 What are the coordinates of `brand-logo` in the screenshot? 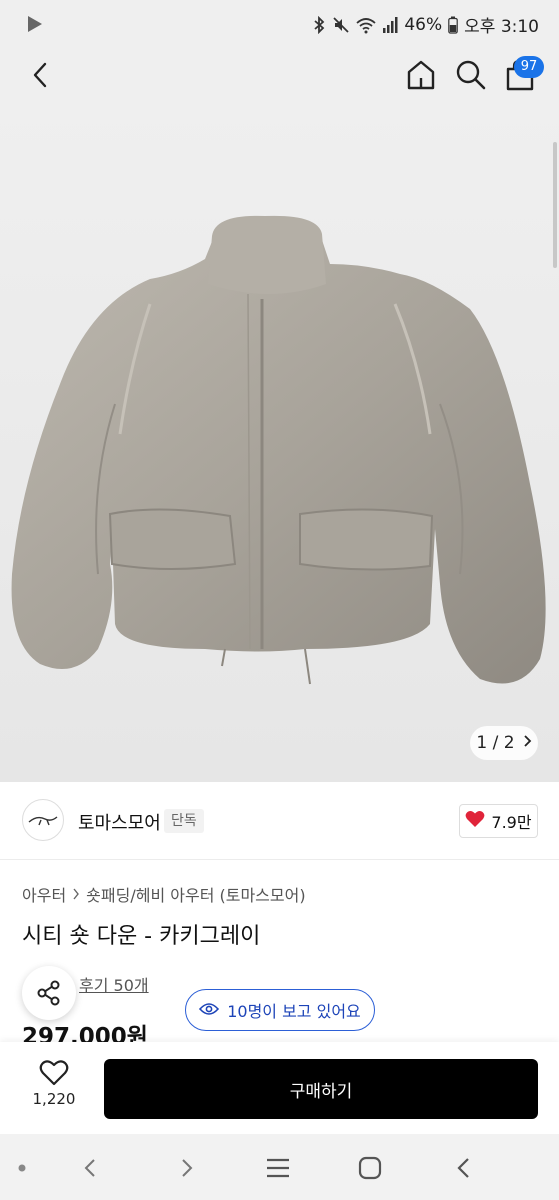 It's located at (43, 820).